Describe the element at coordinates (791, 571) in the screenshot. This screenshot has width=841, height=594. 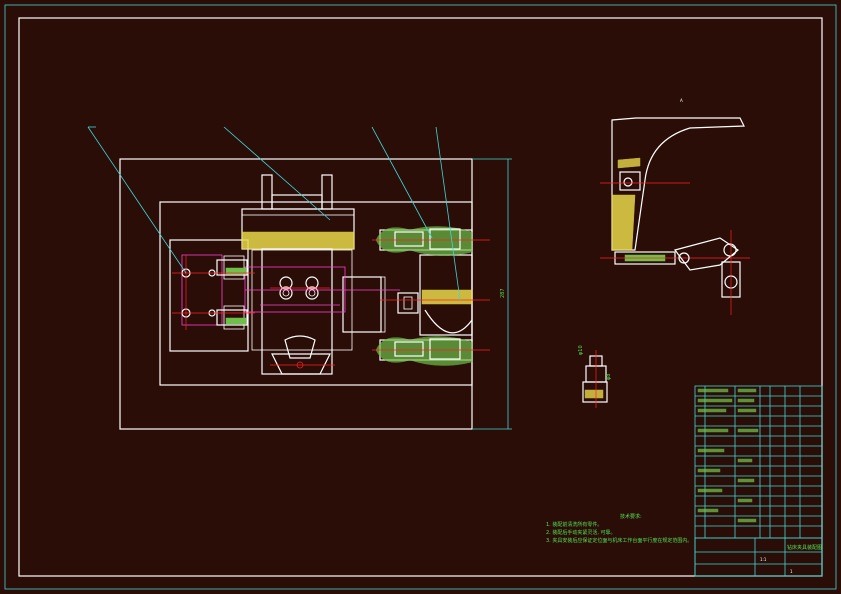
I see `title-block-sheet: 1` at that location.